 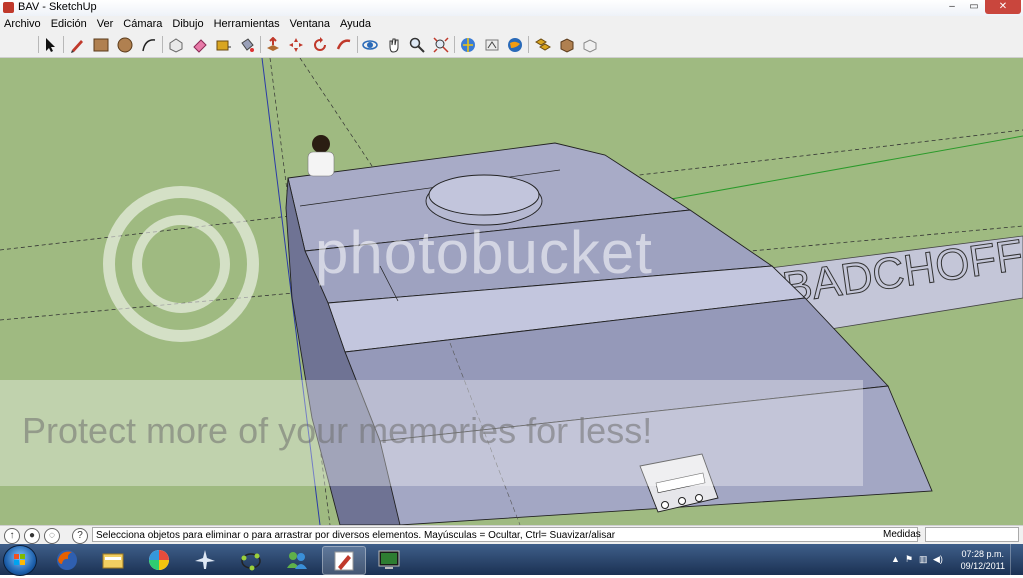 I want to click on get-photo-button, so click(x=567, y=44).